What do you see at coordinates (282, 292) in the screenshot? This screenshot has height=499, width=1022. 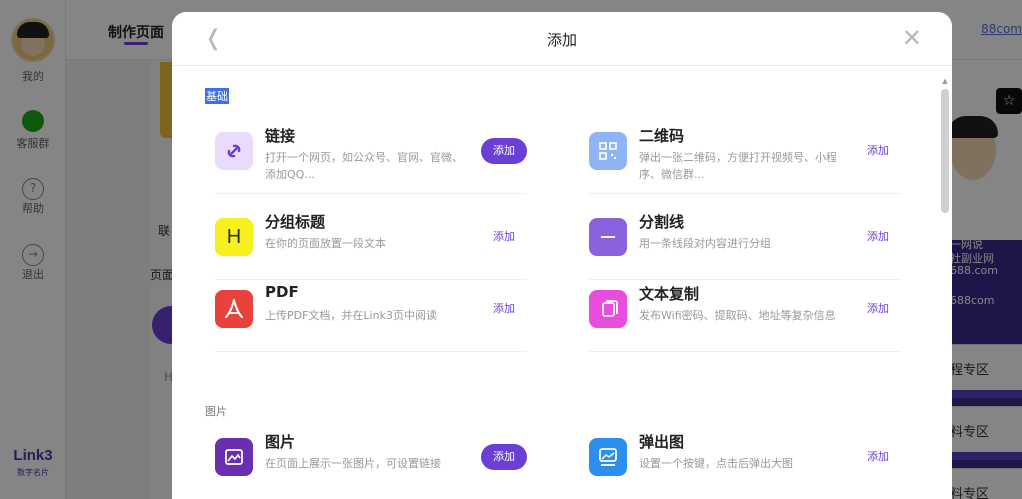 I see `block-title: PDF` at bounding box center [282, 292].